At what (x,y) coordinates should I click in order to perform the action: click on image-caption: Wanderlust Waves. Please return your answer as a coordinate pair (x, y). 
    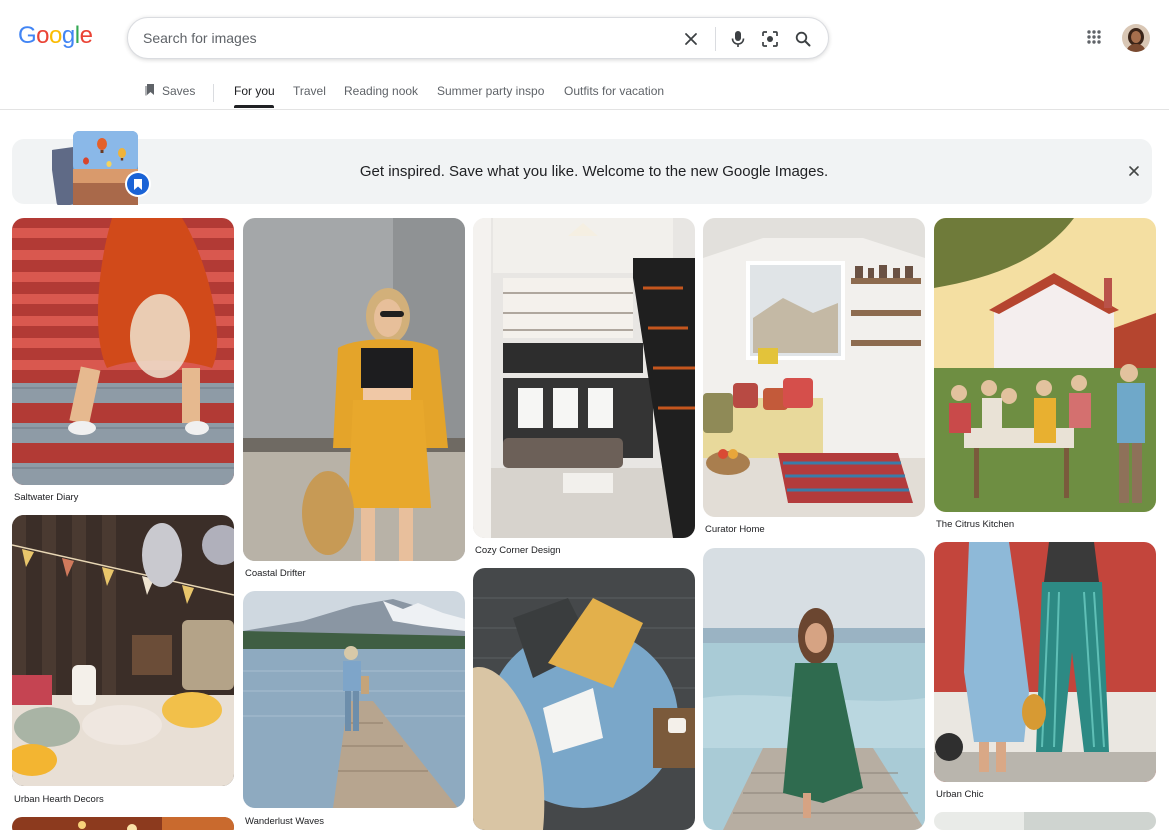
    Looking at the image, I should click on (284, 821).